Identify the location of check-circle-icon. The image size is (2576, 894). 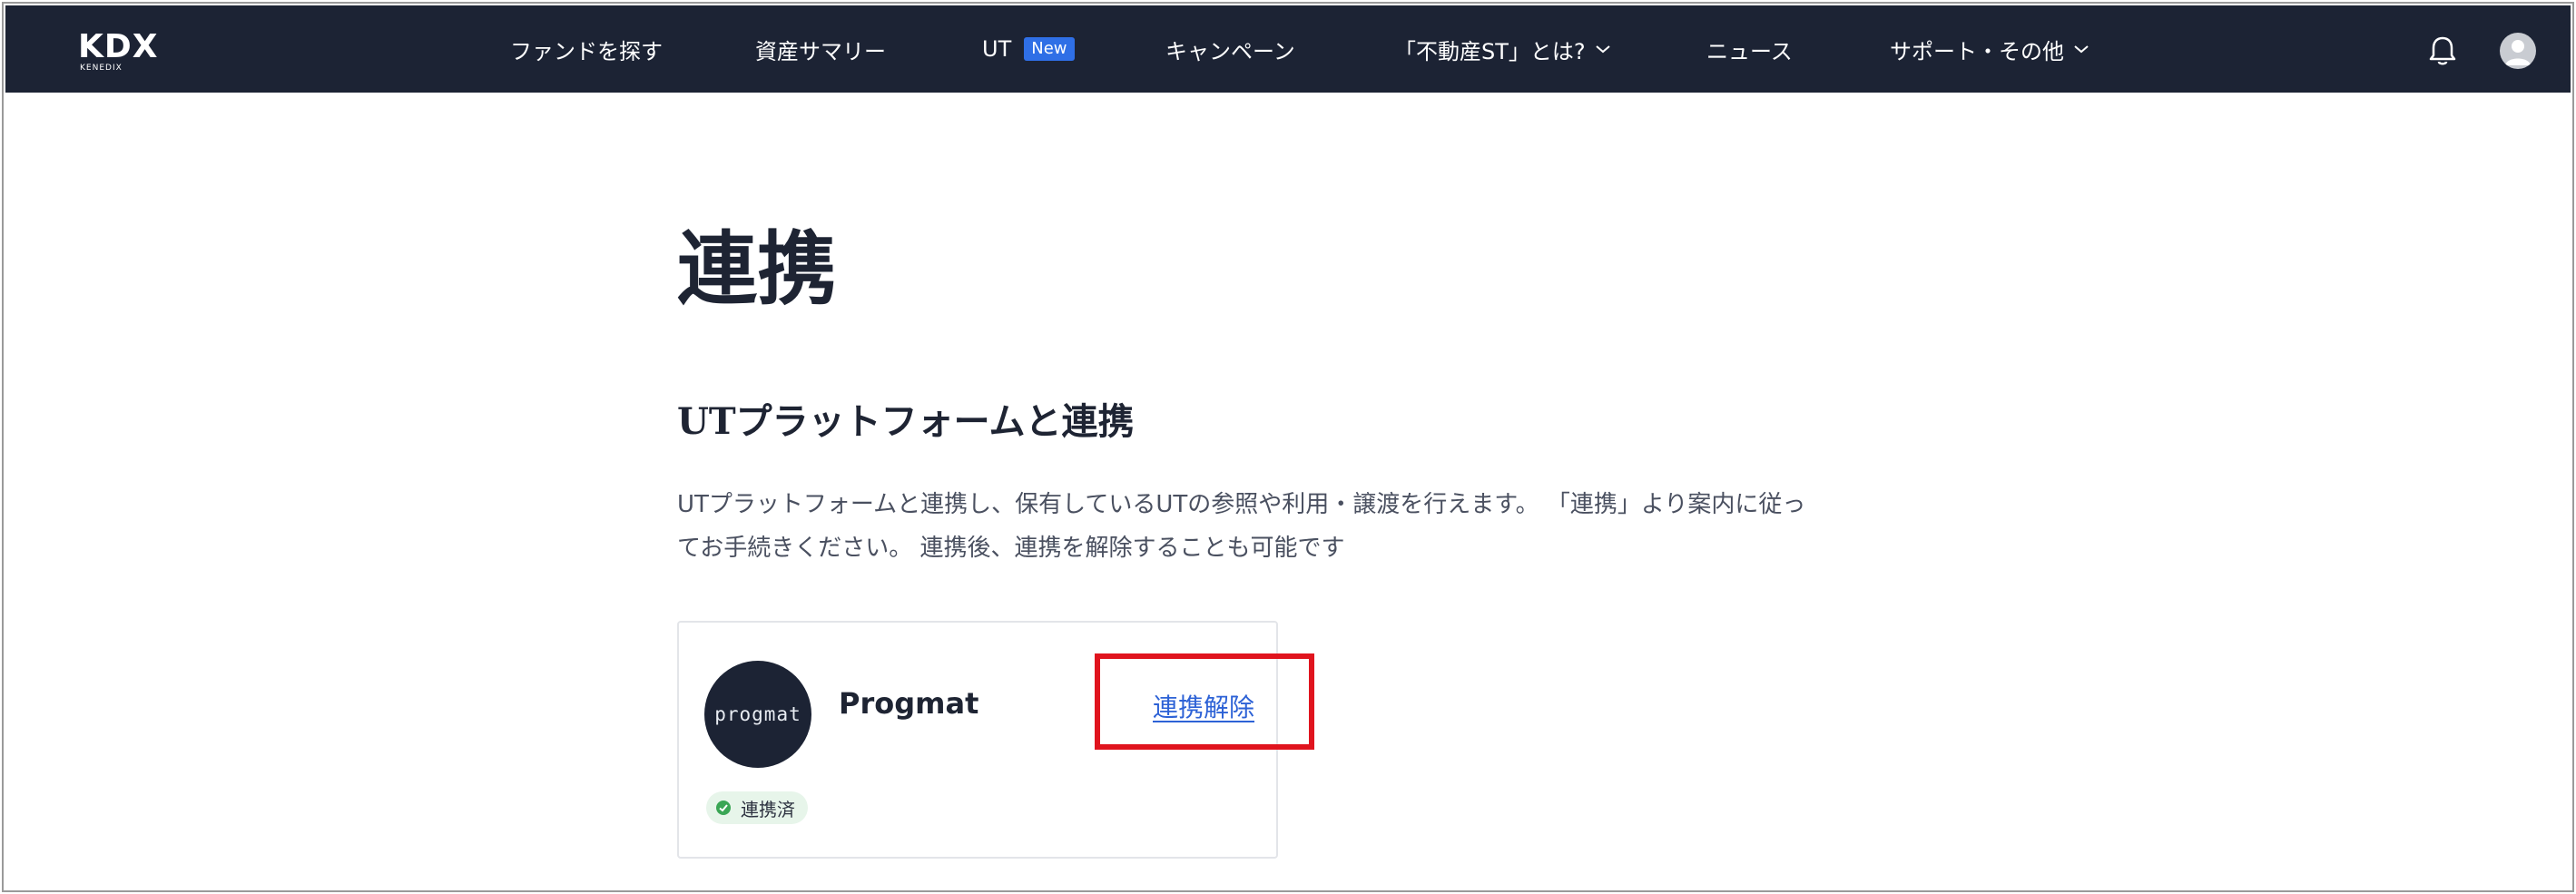
(723, 808).